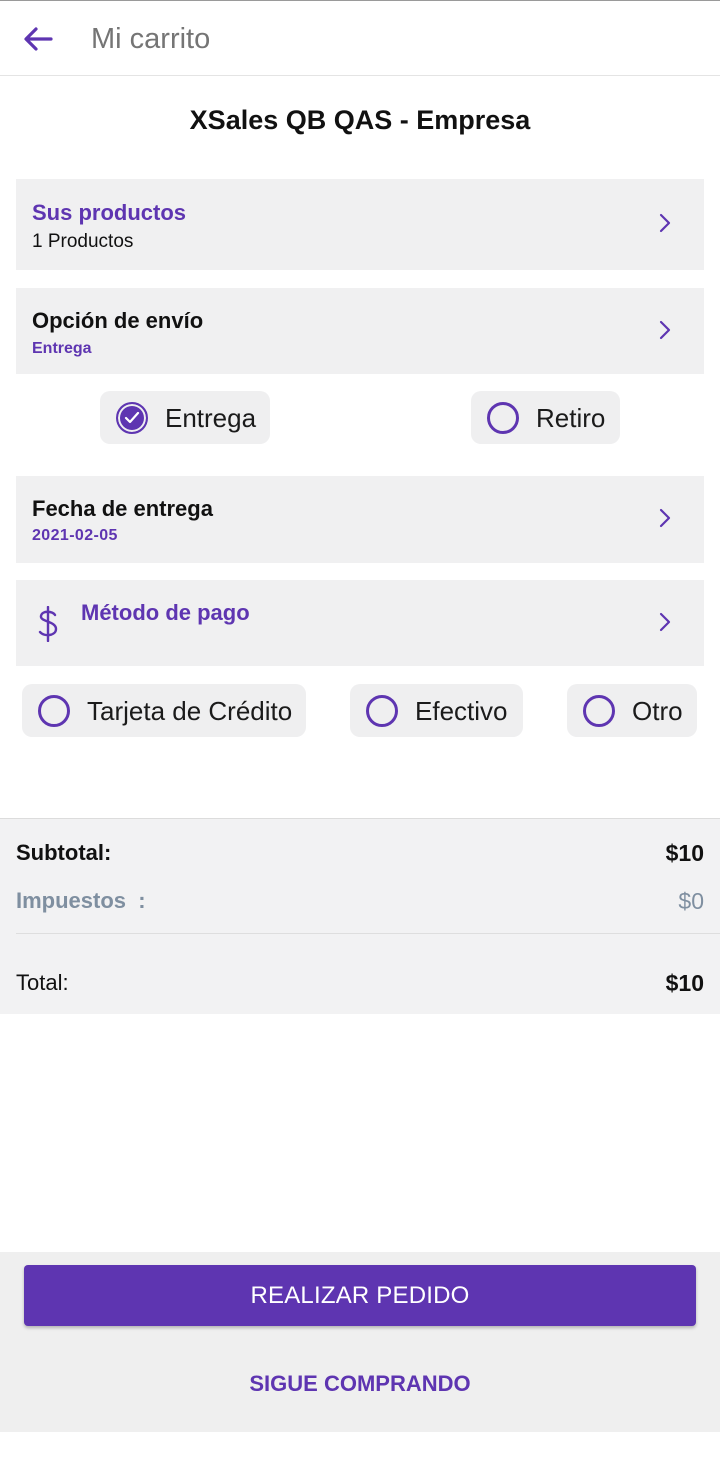 The height and width of the screenshot is (1469, 720). Describe the element at coordinates (360, 519) in the screenshot. I see `delivery-date-card: Fecha de entrega 2021-02-05` at that location.